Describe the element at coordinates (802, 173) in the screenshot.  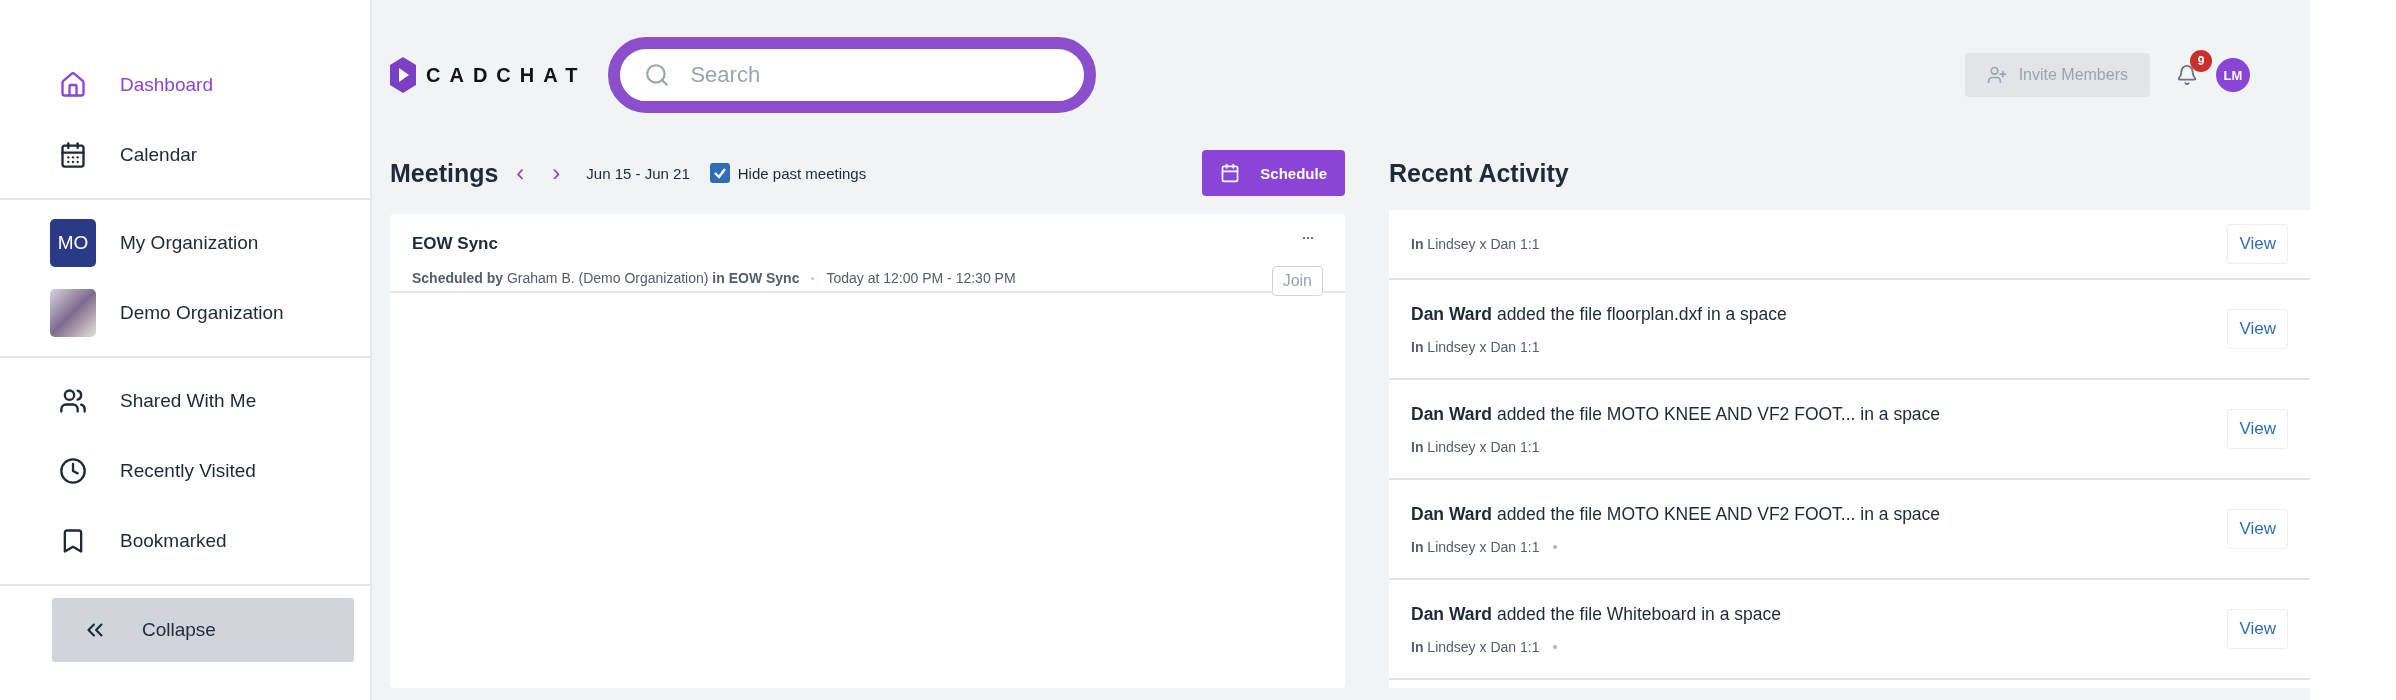
I see `checkbox-label: Hide past meetings` at that location.